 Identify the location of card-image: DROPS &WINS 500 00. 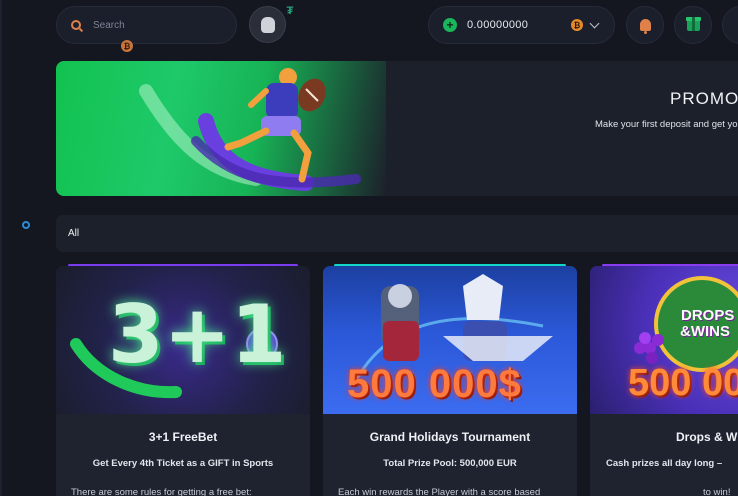
(664, 340).